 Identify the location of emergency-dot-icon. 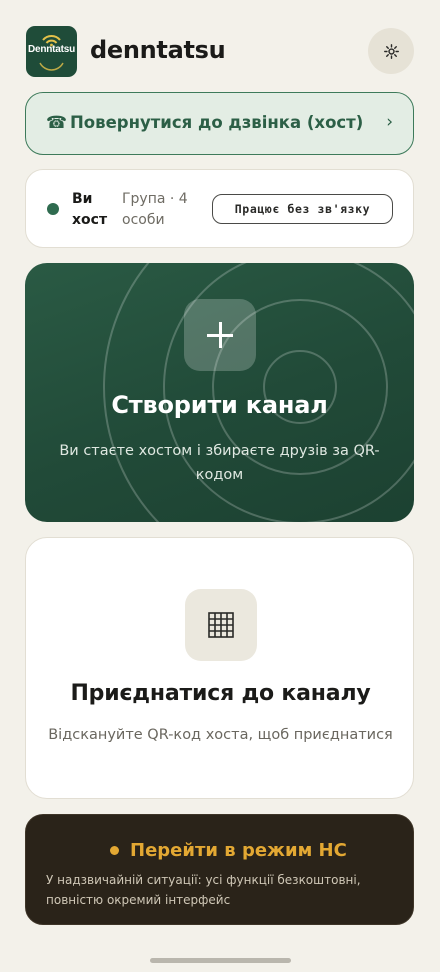
(114, 850).